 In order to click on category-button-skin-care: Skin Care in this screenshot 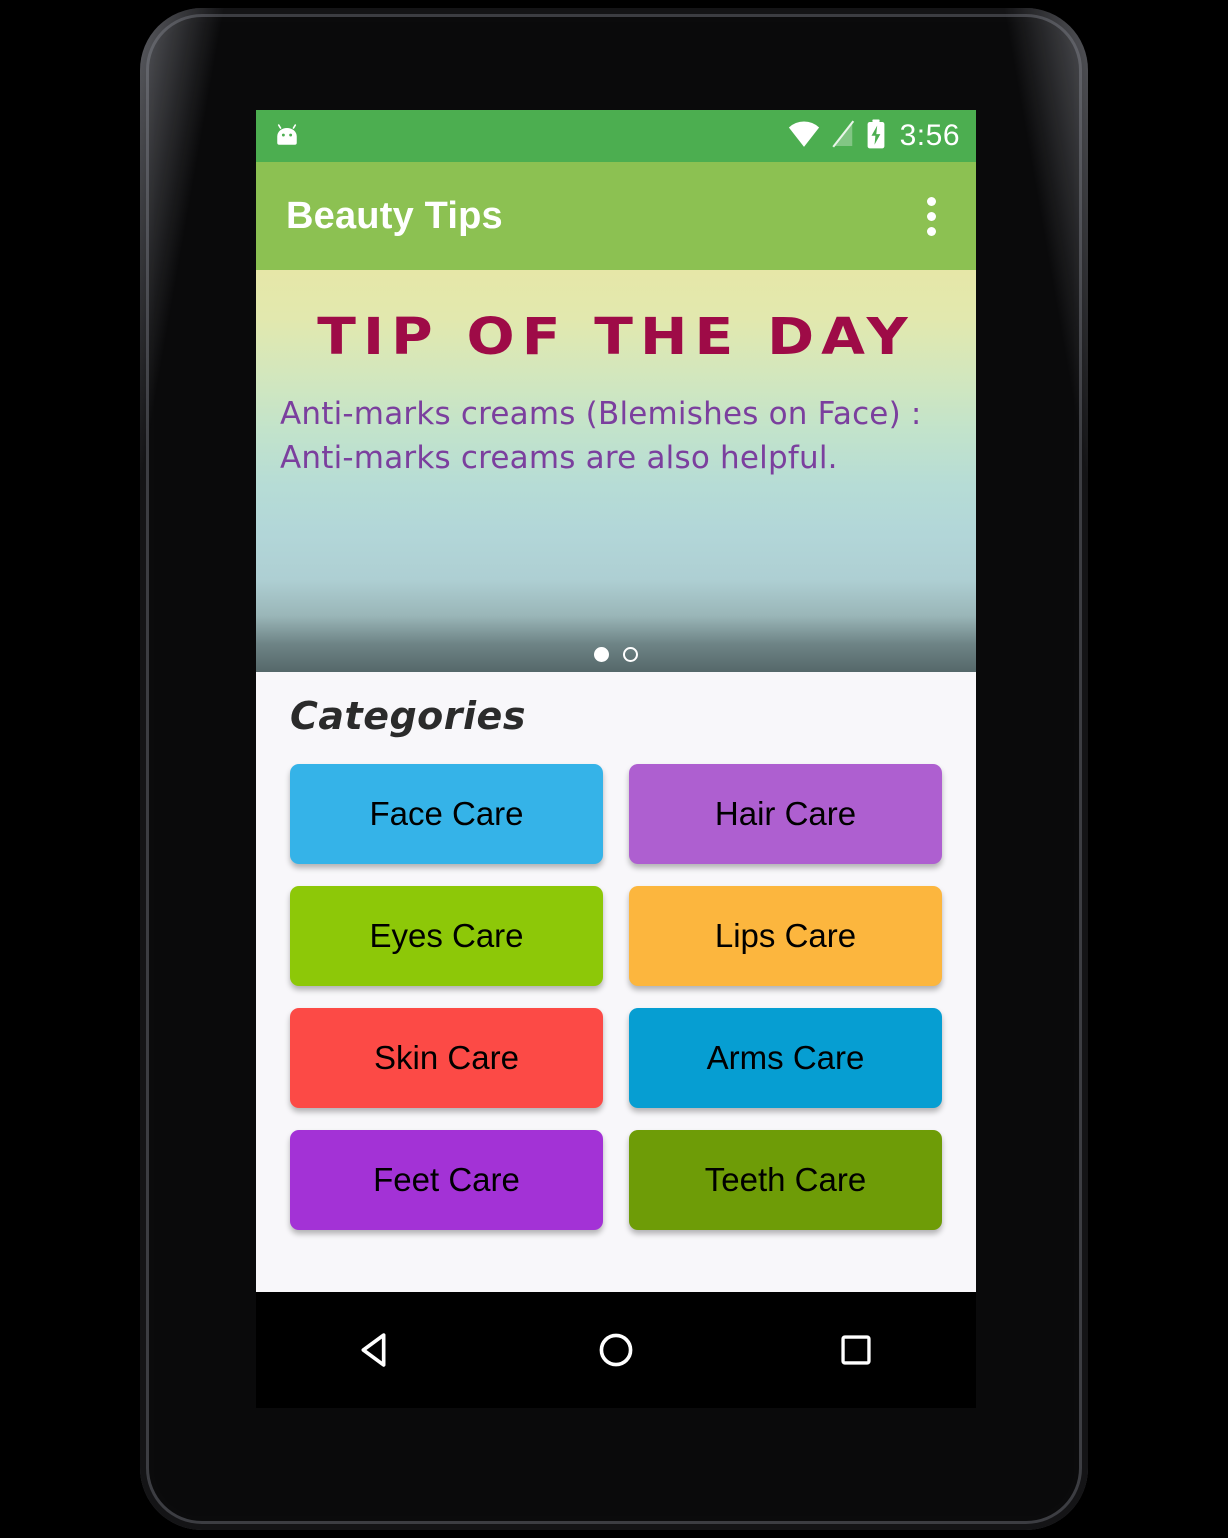, I will do `click(446, 1058)`.